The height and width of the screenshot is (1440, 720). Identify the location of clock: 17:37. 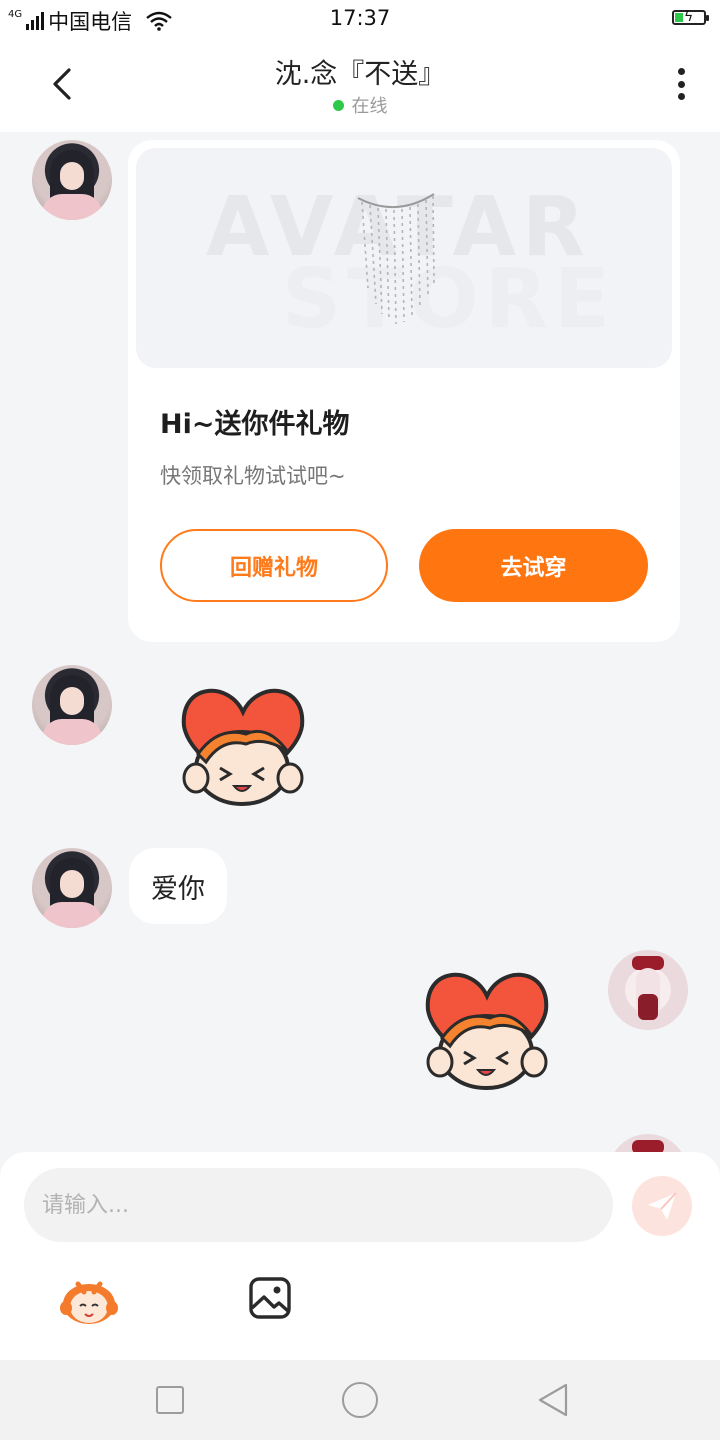
(360, 18).